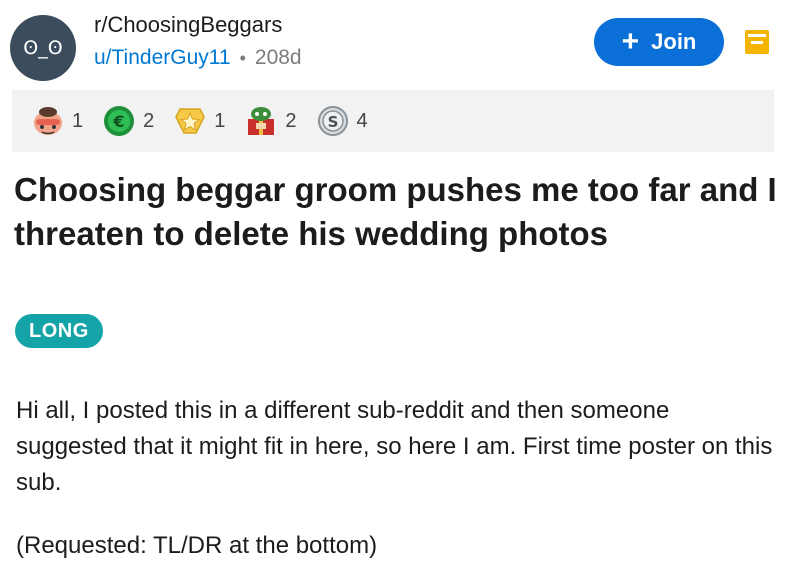 The image size is (800, 582). Describe the element at coordinates (197, 545) in the screenshot. I see `post-body-paragraph: (Requested: TL/DR at the bottom)` at that location.